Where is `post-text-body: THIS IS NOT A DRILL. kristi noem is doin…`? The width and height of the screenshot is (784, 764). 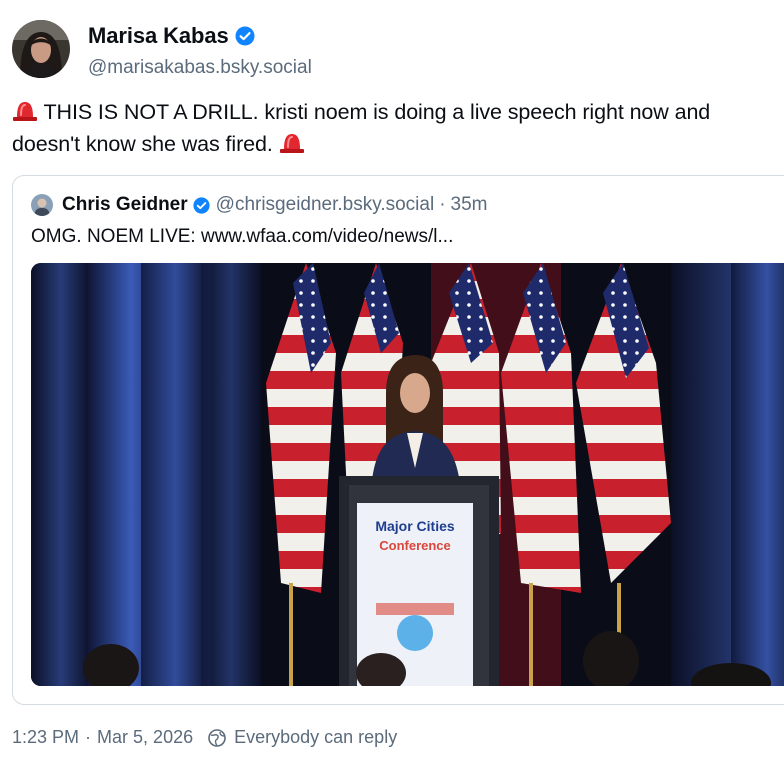
post-text-body: THIS IS NOT A DRILL. kristi noem is doin… is located at coordinates (361, 128).